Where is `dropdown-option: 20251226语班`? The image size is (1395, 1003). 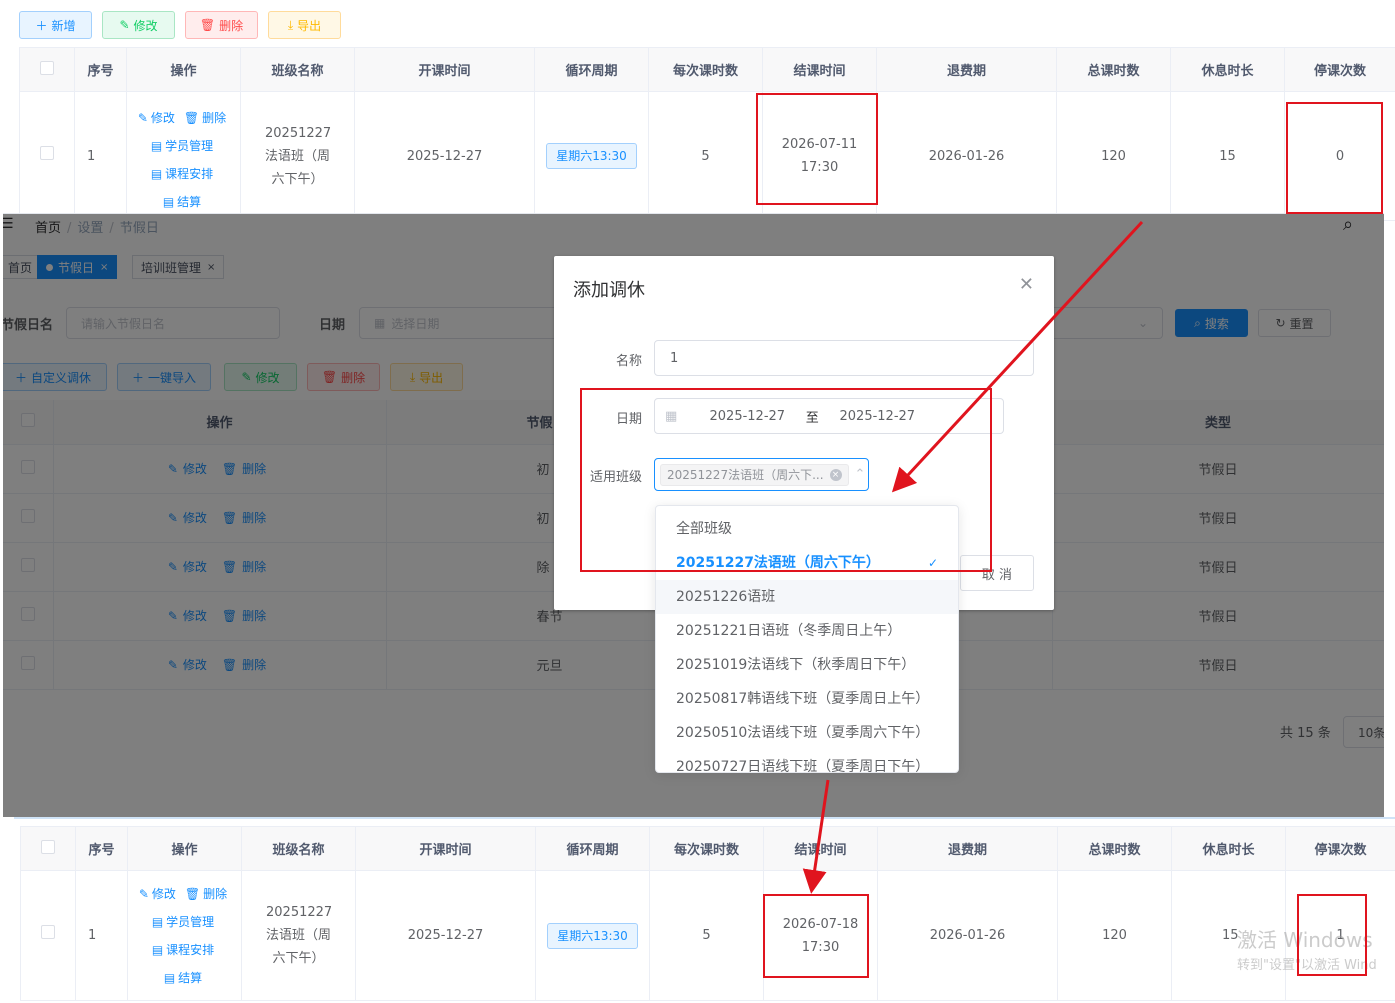 dropdown-option: 20251226语班 is located at coordinates (807, 597).